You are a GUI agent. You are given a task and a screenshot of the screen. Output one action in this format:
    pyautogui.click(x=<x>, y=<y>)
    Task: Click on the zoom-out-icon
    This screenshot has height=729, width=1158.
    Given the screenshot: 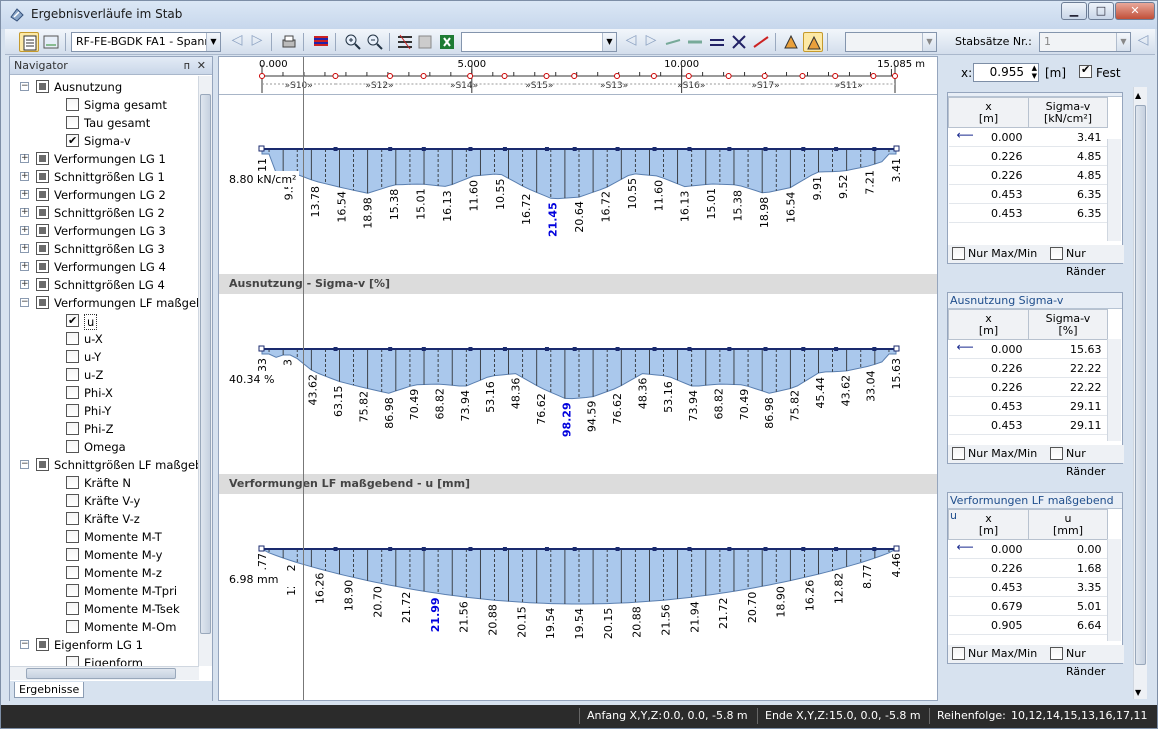 What is the action you would take?
    pyautogui.click(x=375, y=42)
    